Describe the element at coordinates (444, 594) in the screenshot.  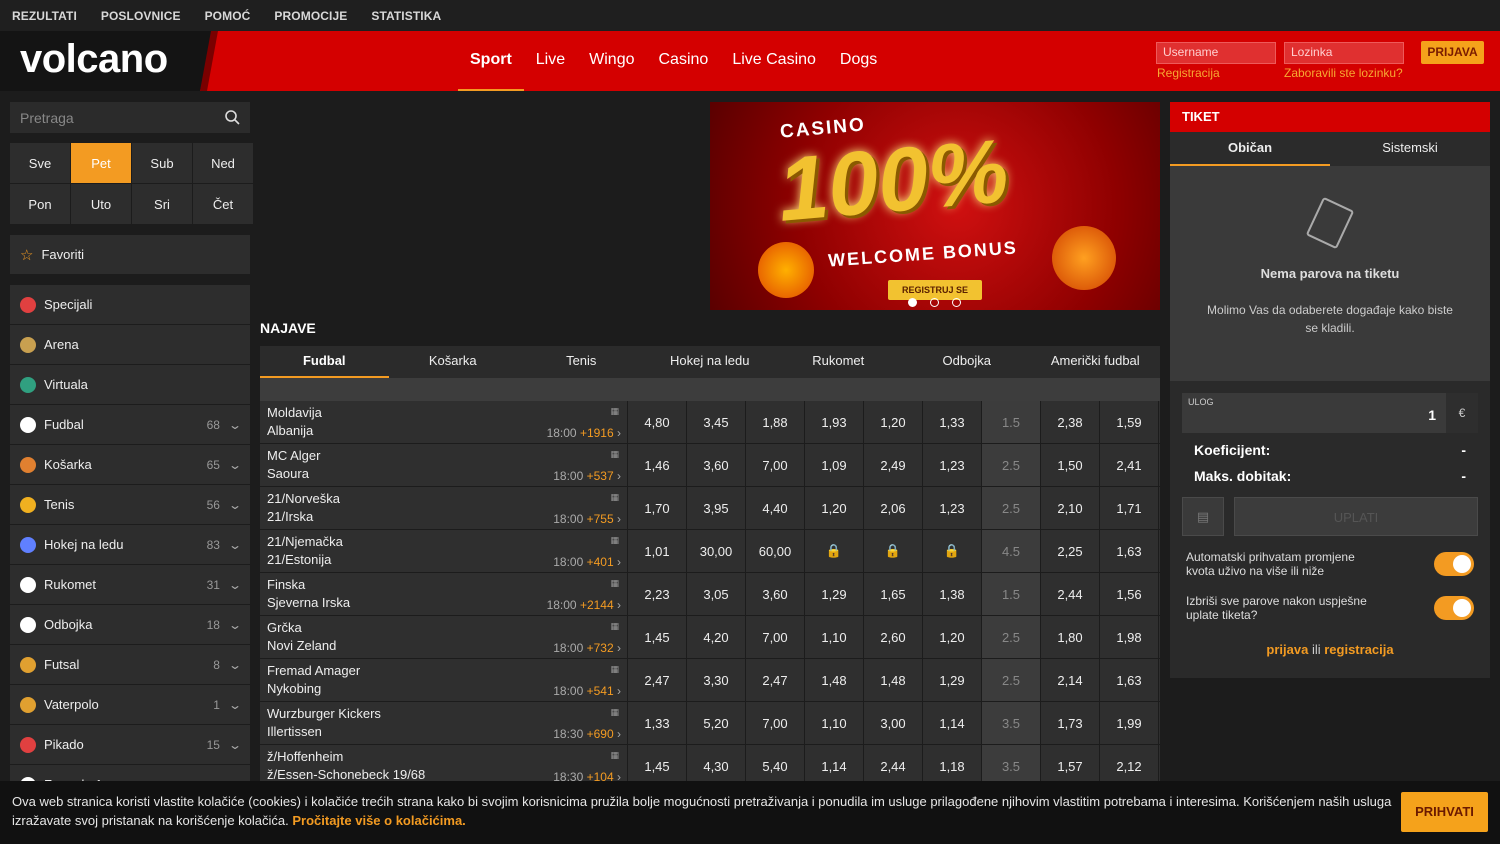
I see `match-teams: Finska Sjeverna Irska ▦ 18:00 +2144 ›` at that location.